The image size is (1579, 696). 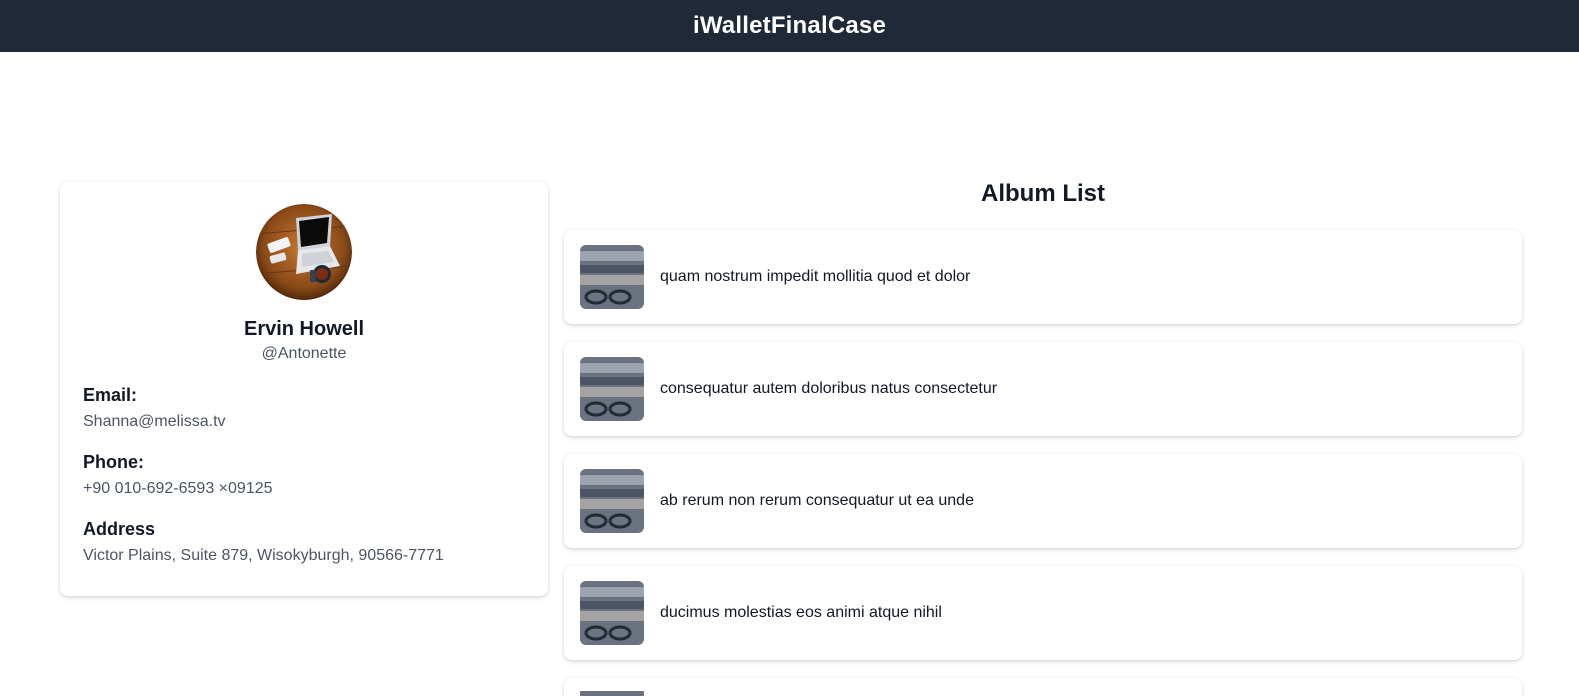 I want to click on phone-value: +90 010-692-6593 ×09125, so click(x=178, y=488).